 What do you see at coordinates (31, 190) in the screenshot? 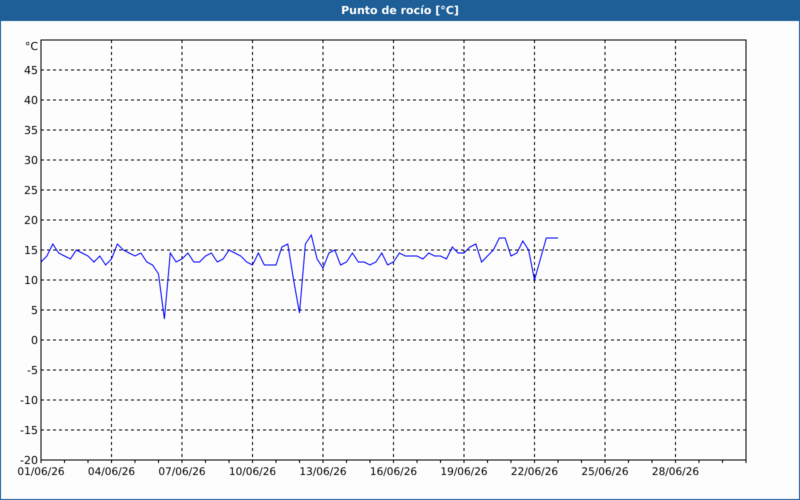
I see `y-tick-label: 25` at bounding box center [31, 190].